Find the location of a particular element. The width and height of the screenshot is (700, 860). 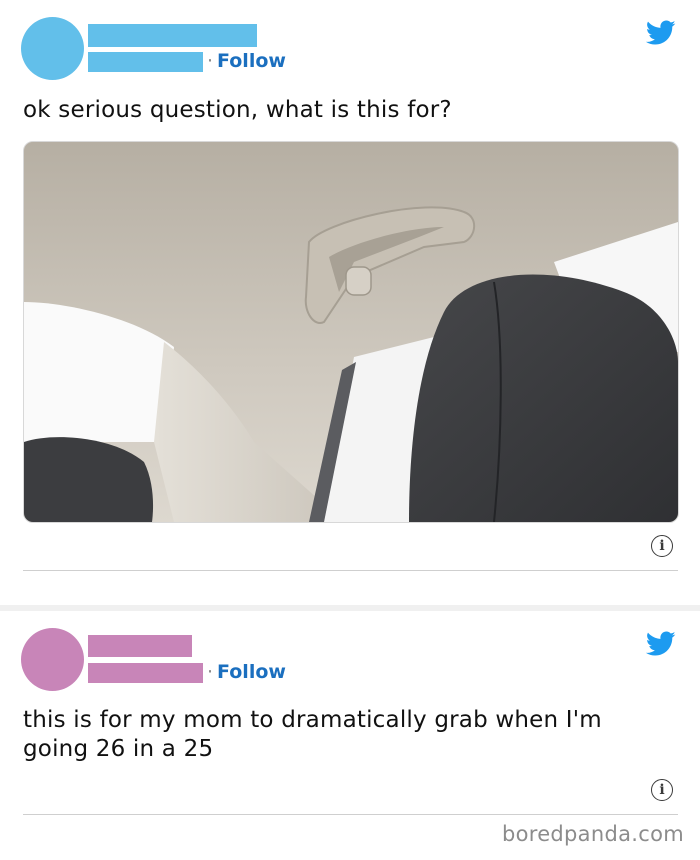

tweet-text: ok serious question, what is this for? is located at coordinates (237, 110).